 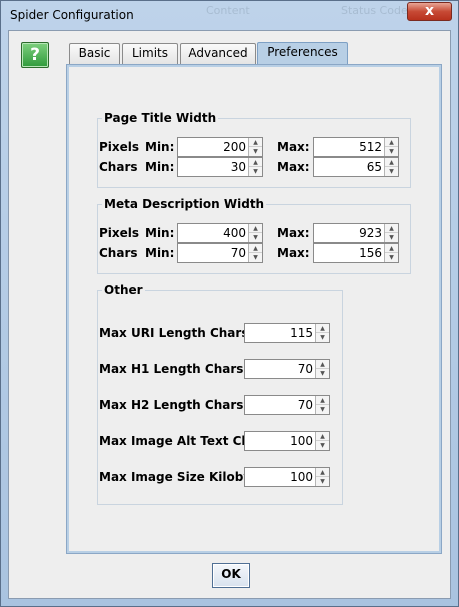 What do you see at coordinates (356, 167) in the screenshot?
I see `page-title-chars-max-spinner: 65 ▲ ▼` at bounding box center [356, 167].